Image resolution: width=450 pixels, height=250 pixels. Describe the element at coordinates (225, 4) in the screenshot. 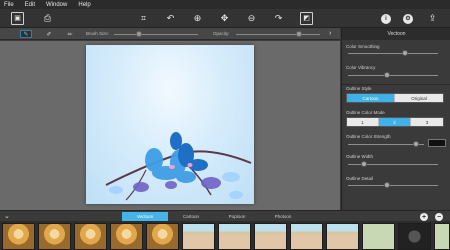

I see `menu-bar: File Edit Window Help` at that location.